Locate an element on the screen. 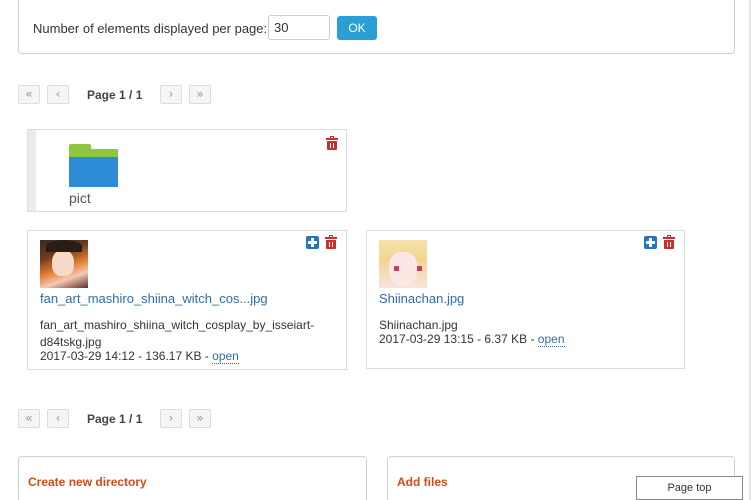  file-link: Shiinachan.jpg is located at coordinates (421, 298).